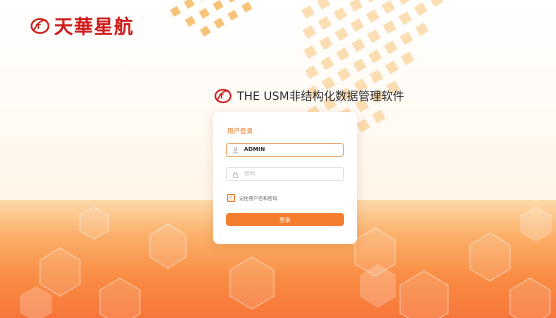  I want to click on login-button: 登录, so click(285, 219).